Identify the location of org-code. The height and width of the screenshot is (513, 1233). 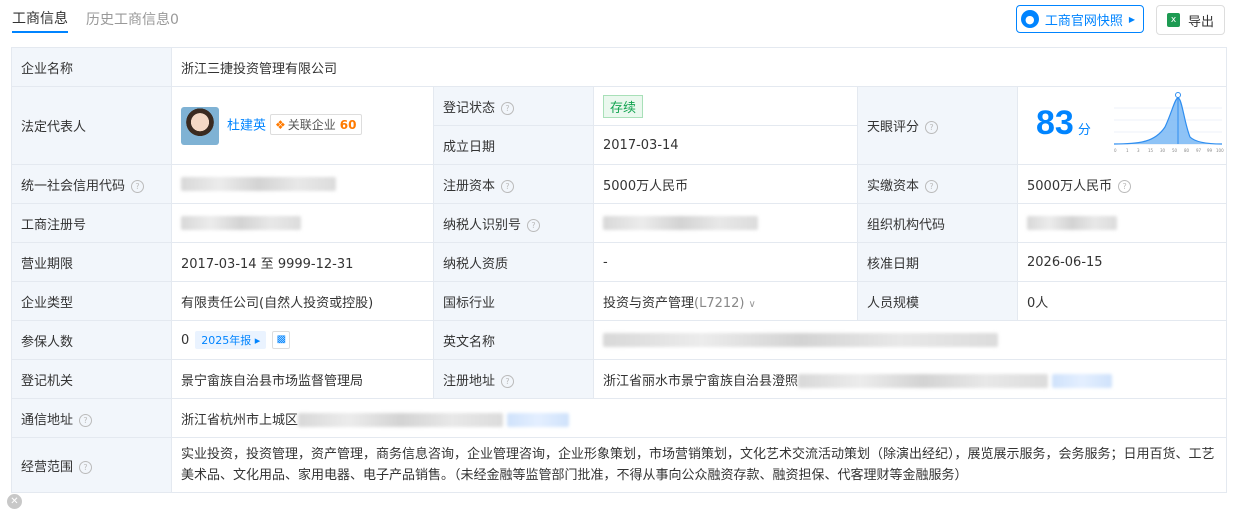
(1122, 223).